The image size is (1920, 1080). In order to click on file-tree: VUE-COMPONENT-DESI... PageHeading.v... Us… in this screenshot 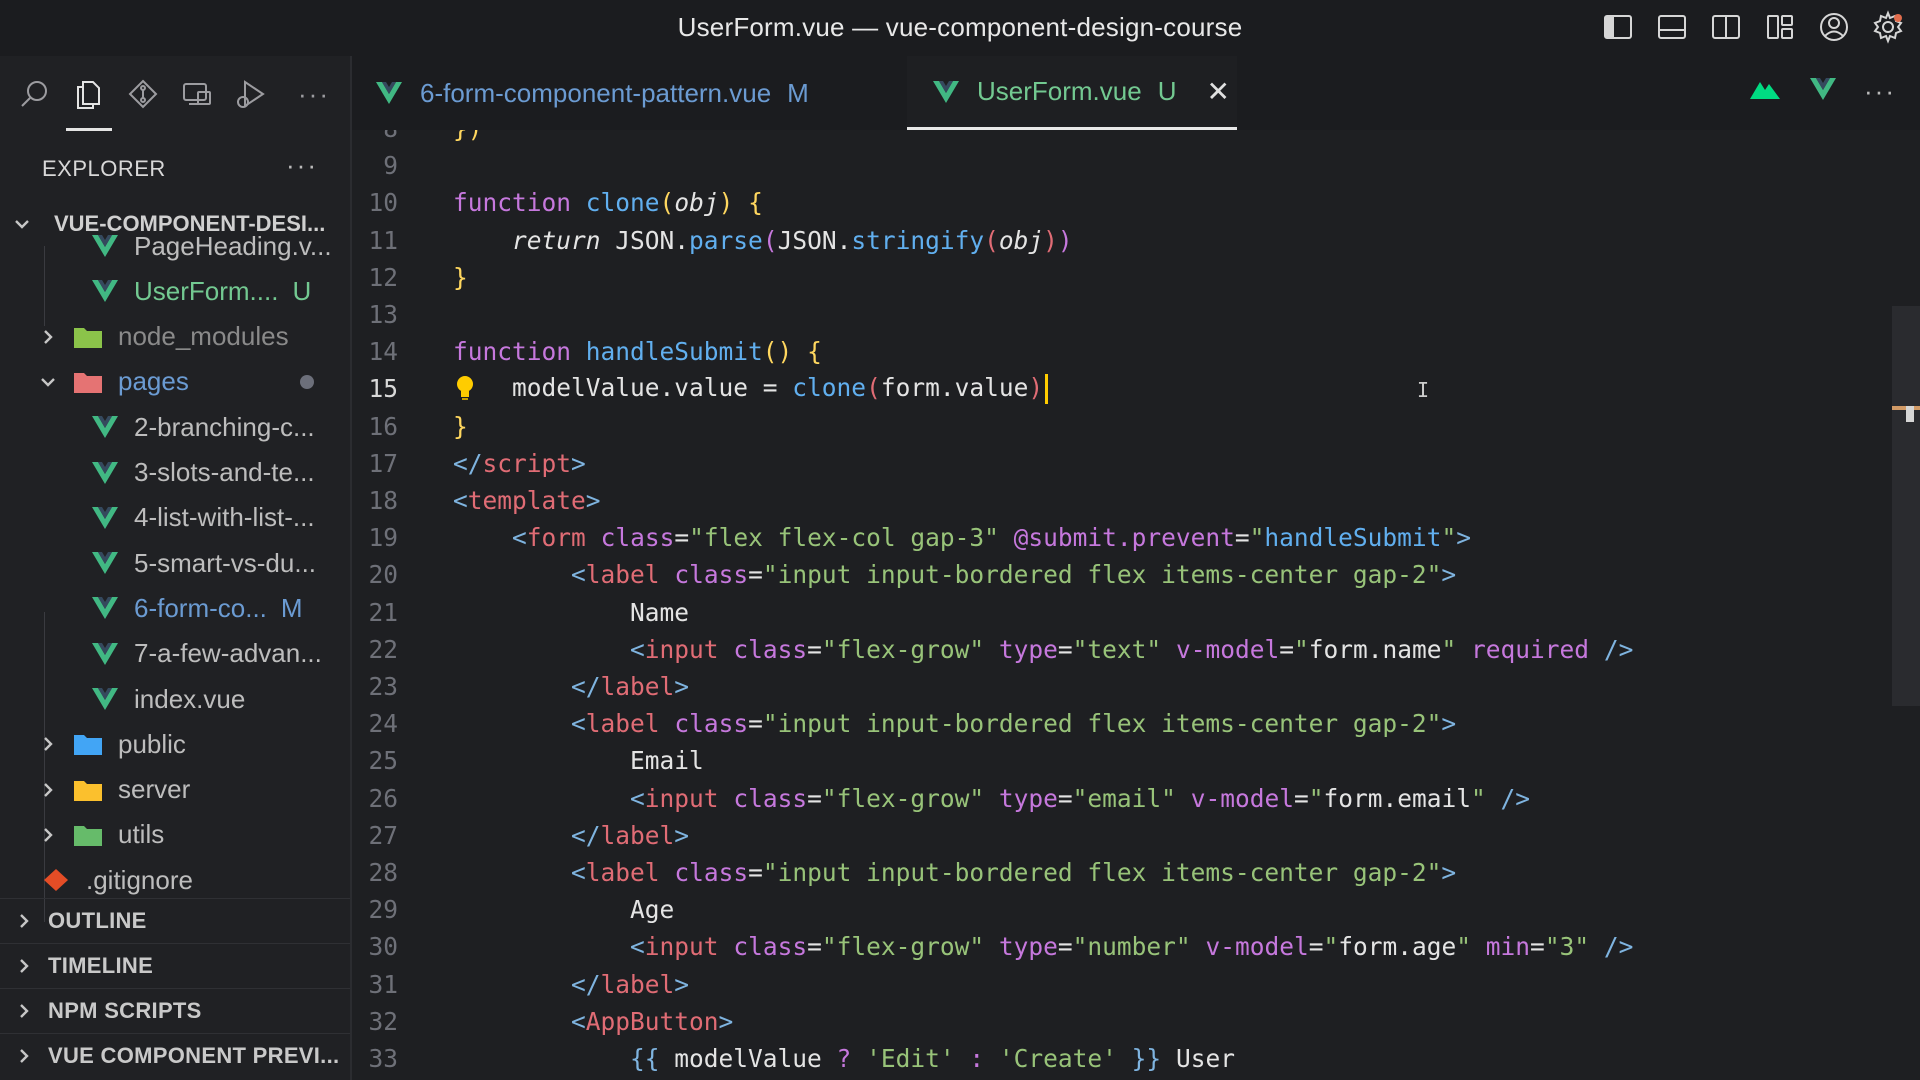, I will do `click(175, 577)`.